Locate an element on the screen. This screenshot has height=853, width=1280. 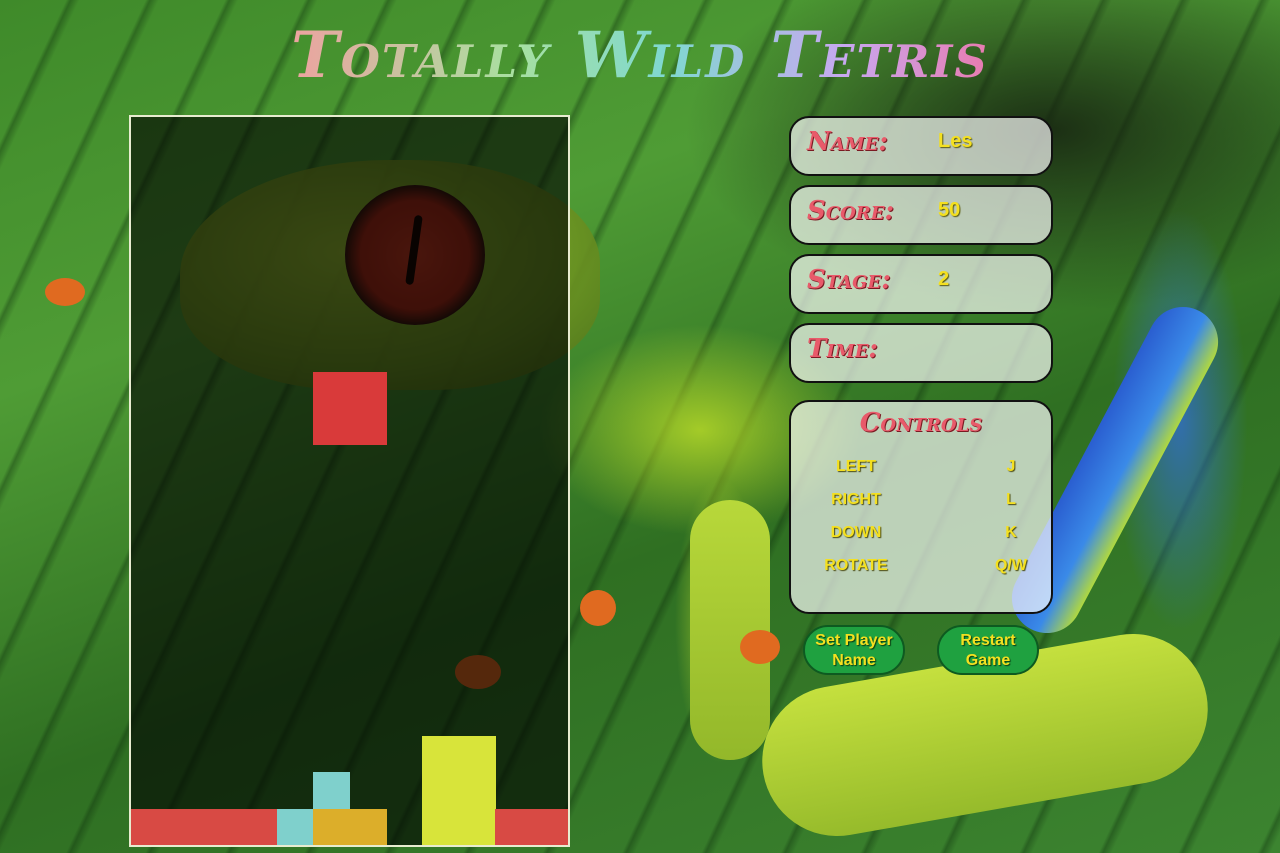
control-row-left: LEFT J is located at coordinates (921, 470).